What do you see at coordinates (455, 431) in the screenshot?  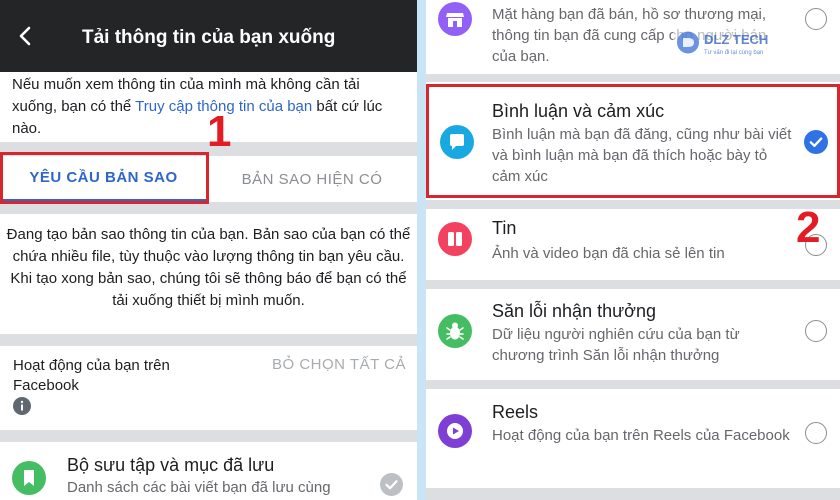 I see `play-circle-icon` at bounding box center [455, 431].